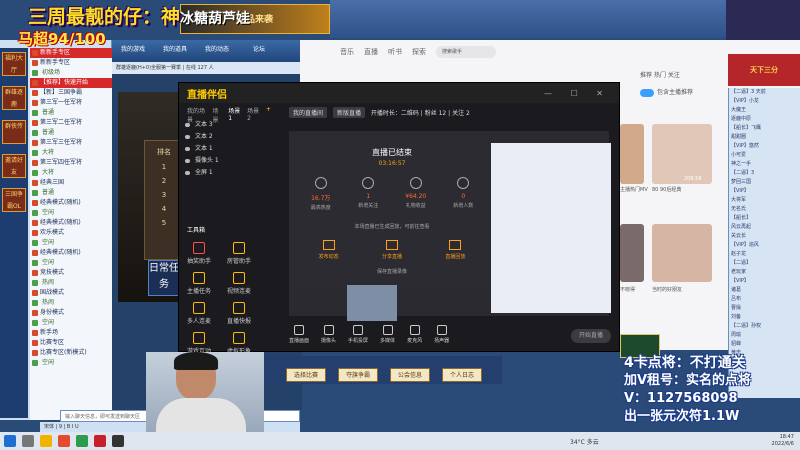 The image size is (800, 450). I want to click on control-bar-item: 摄像头, so click(328, 336).